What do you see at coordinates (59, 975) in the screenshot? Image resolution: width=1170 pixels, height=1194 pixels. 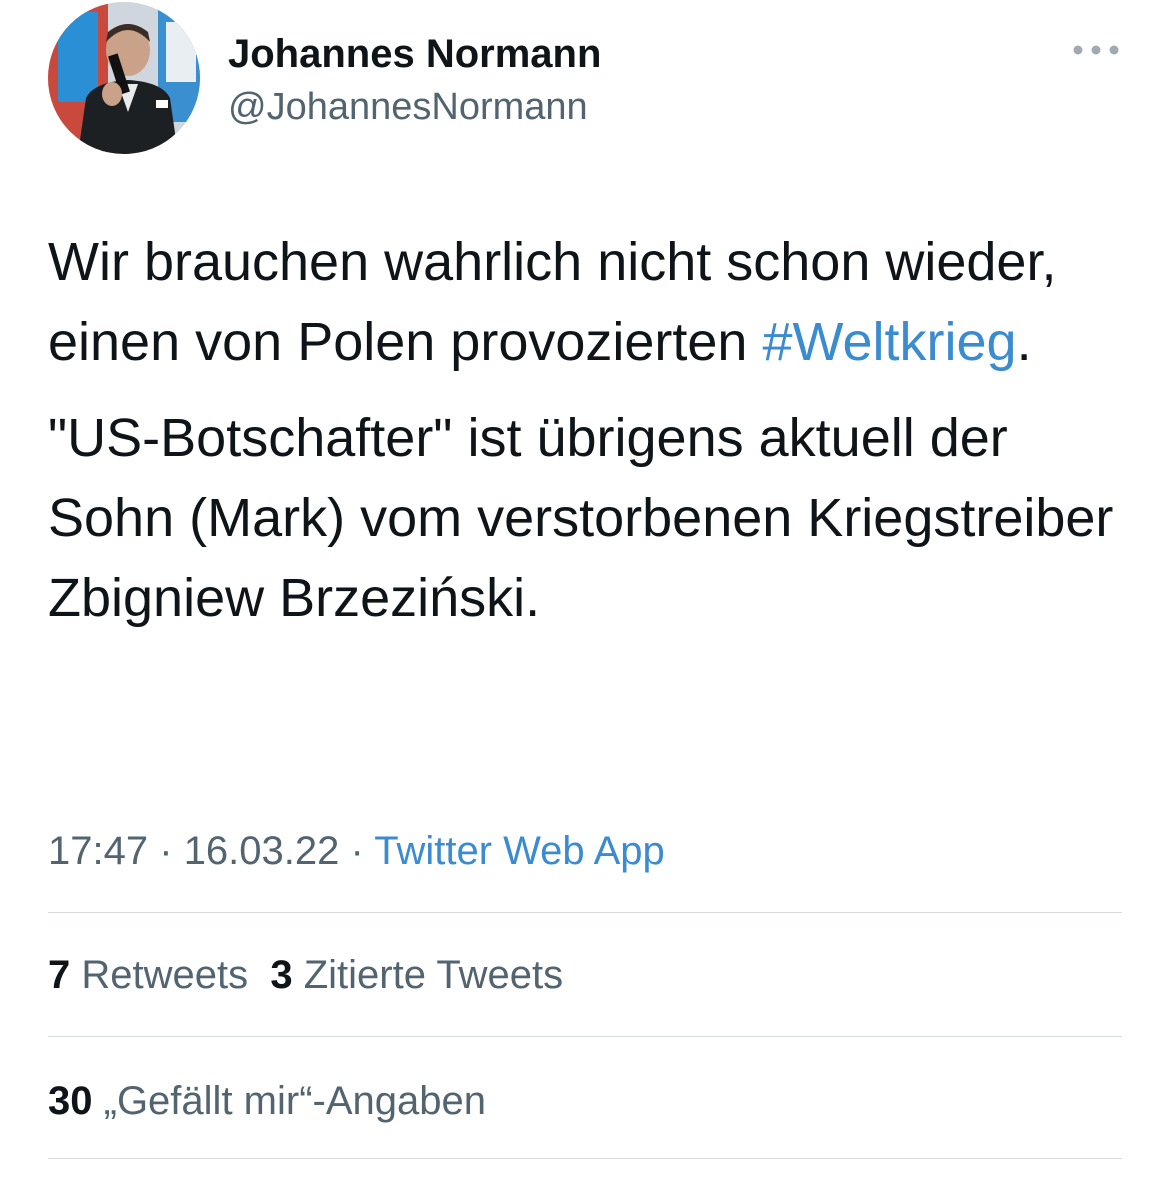 I see `retweets-count: 7` at bounding box center [59, 975].